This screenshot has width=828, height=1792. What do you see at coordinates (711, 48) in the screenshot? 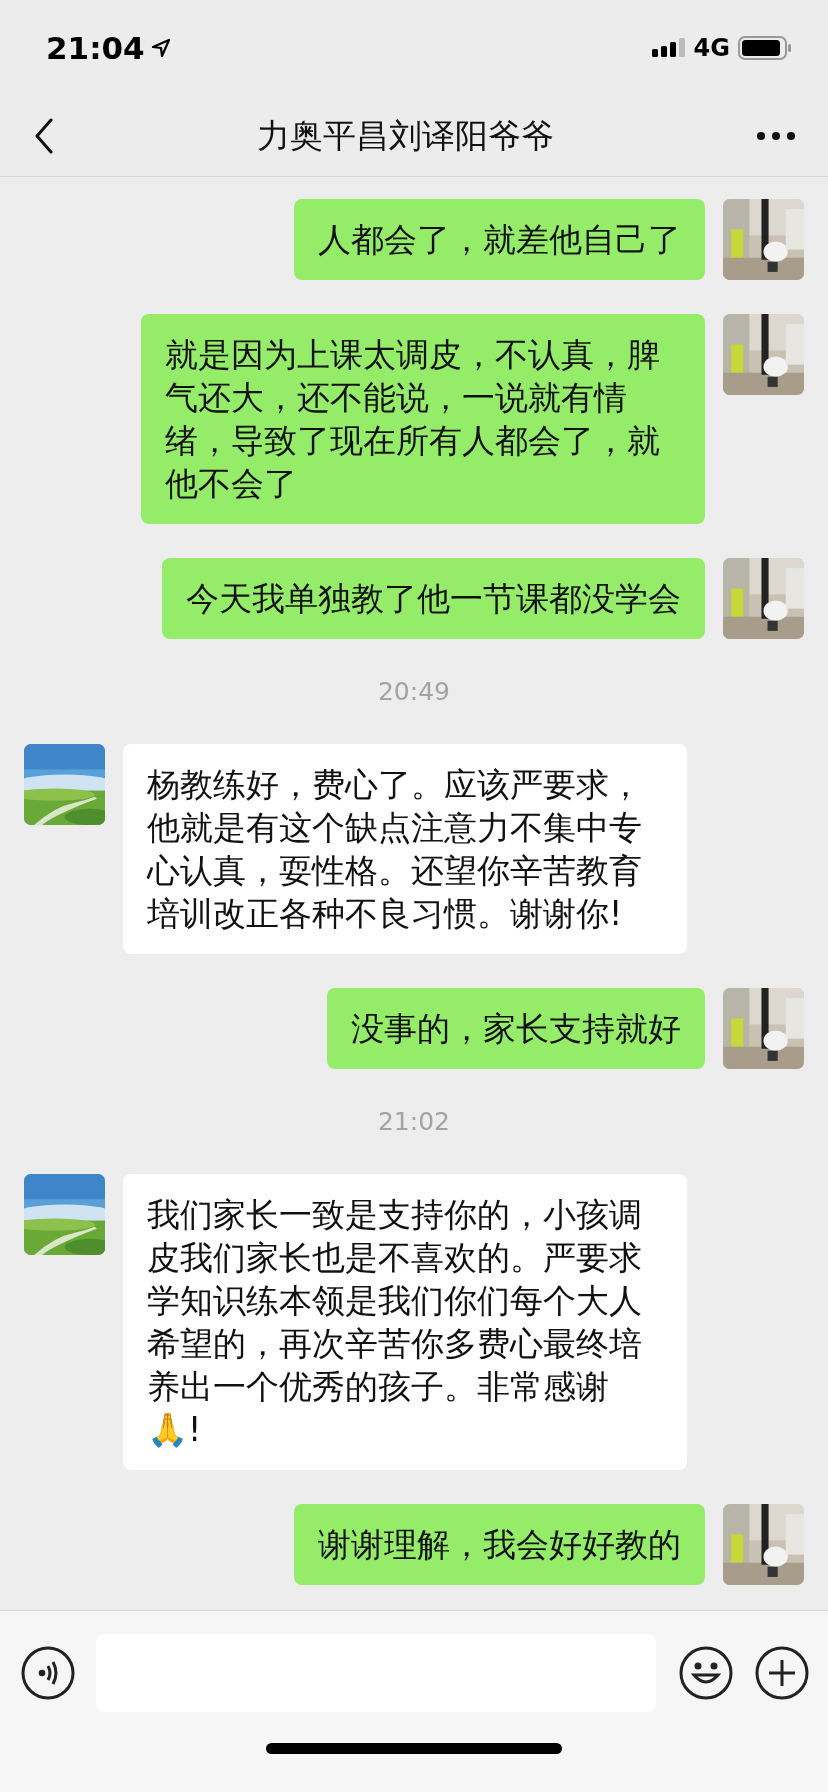
I see `network-label: 4G` at bounding box center [711, 48].